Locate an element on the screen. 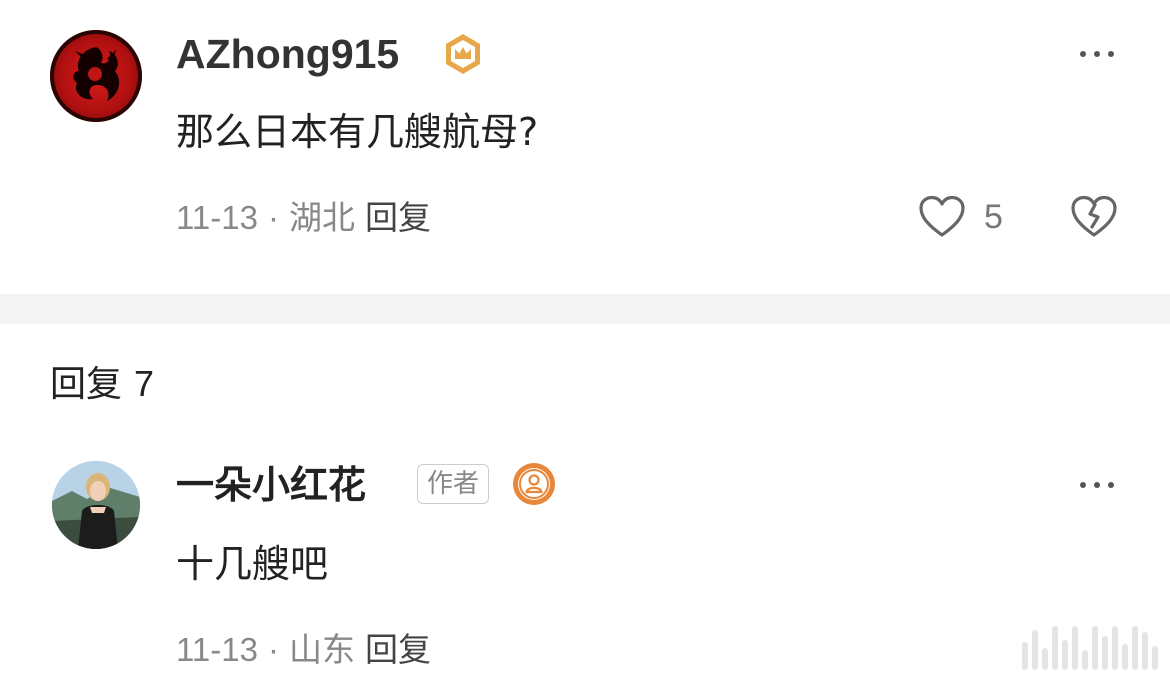  replies-header: 回复 7 is located at coordinates (102, 384).